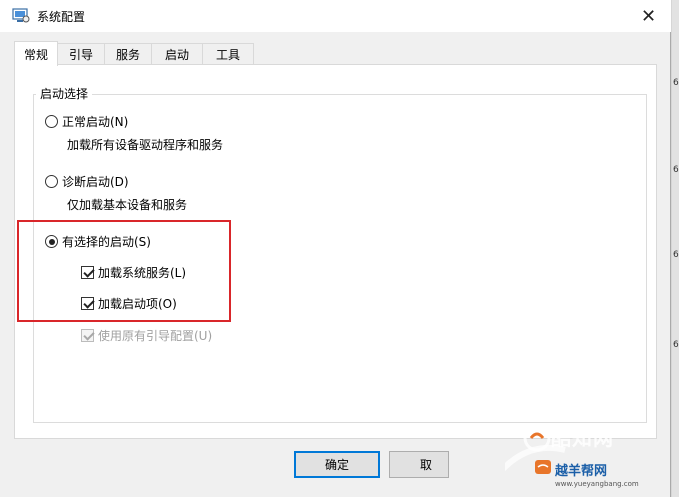  What do you see at coordinates (61, 17) in the screenshot?
I see `window-title: 系统配置` at bounding box center [61, 17].